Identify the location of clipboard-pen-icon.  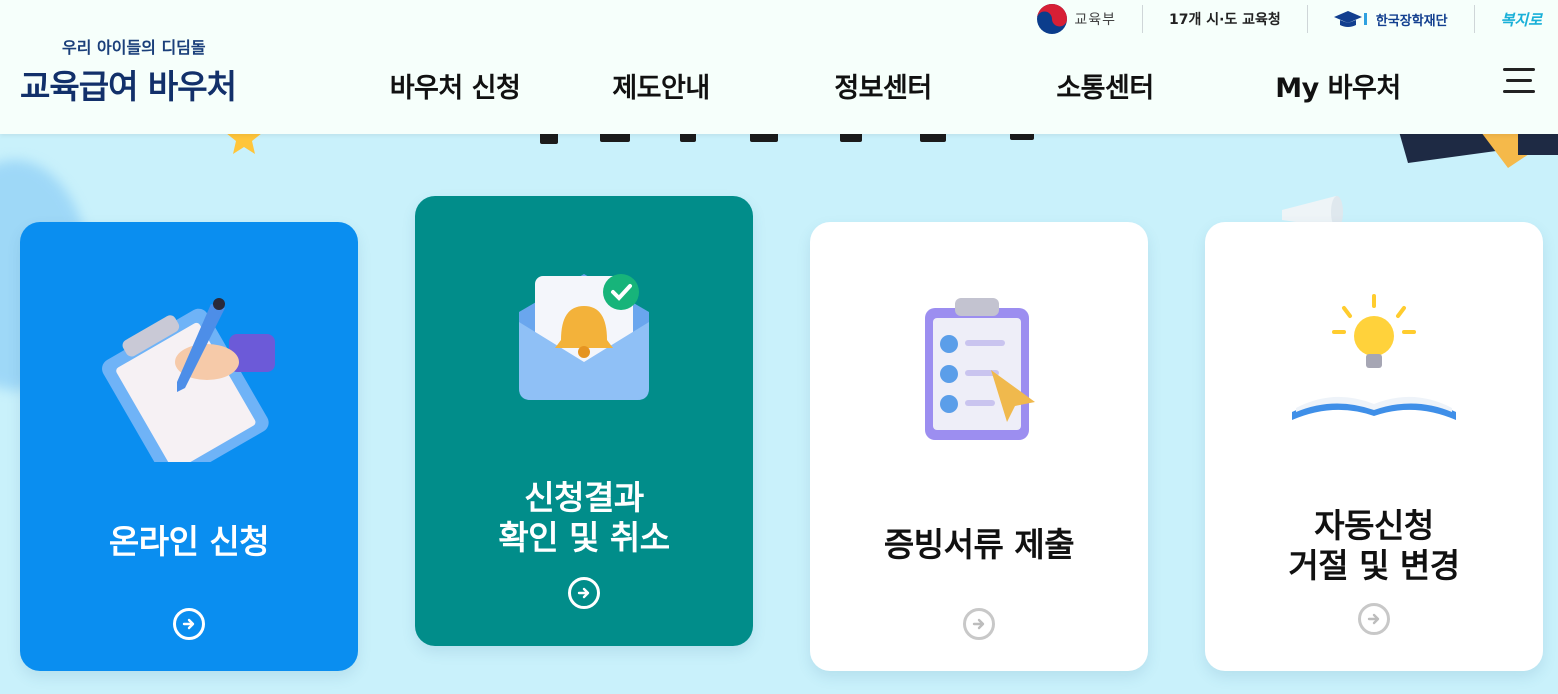
(188, 380).